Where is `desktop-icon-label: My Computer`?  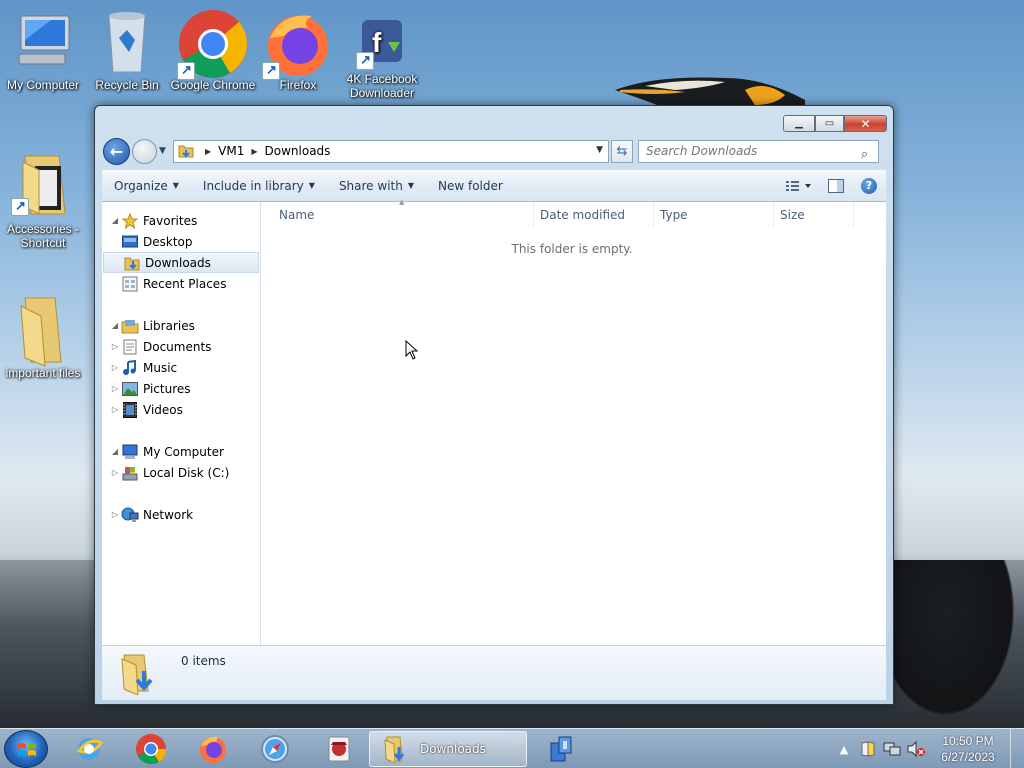
desktop-icon-label: My Computer is located at coordinates (43, 85).